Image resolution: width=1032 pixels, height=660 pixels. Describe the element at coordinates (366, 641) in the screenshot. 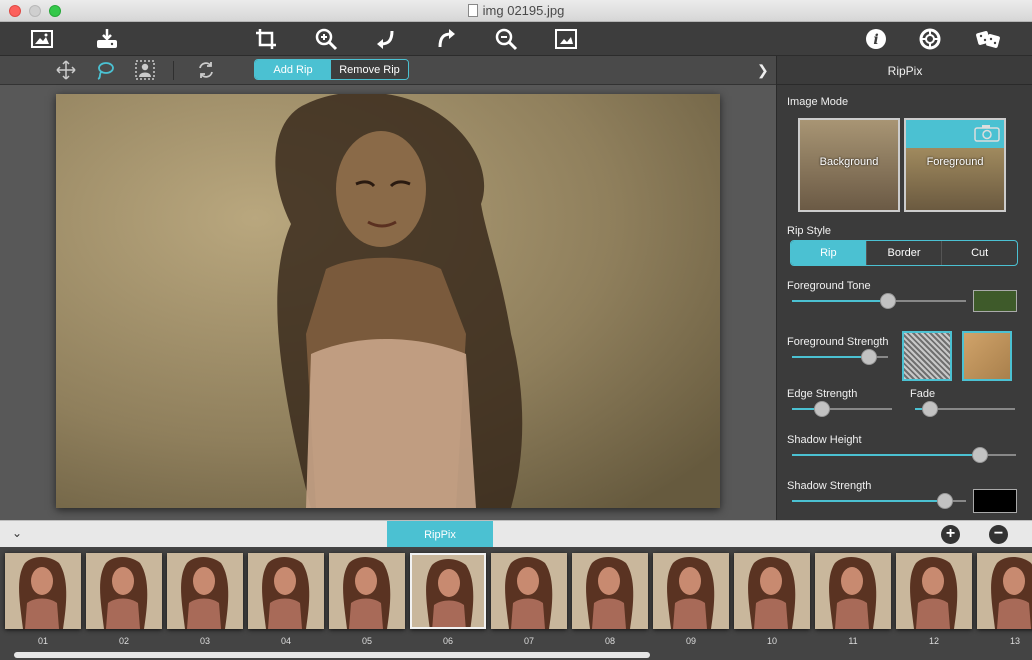

I see `preset-number: 05` at that location.